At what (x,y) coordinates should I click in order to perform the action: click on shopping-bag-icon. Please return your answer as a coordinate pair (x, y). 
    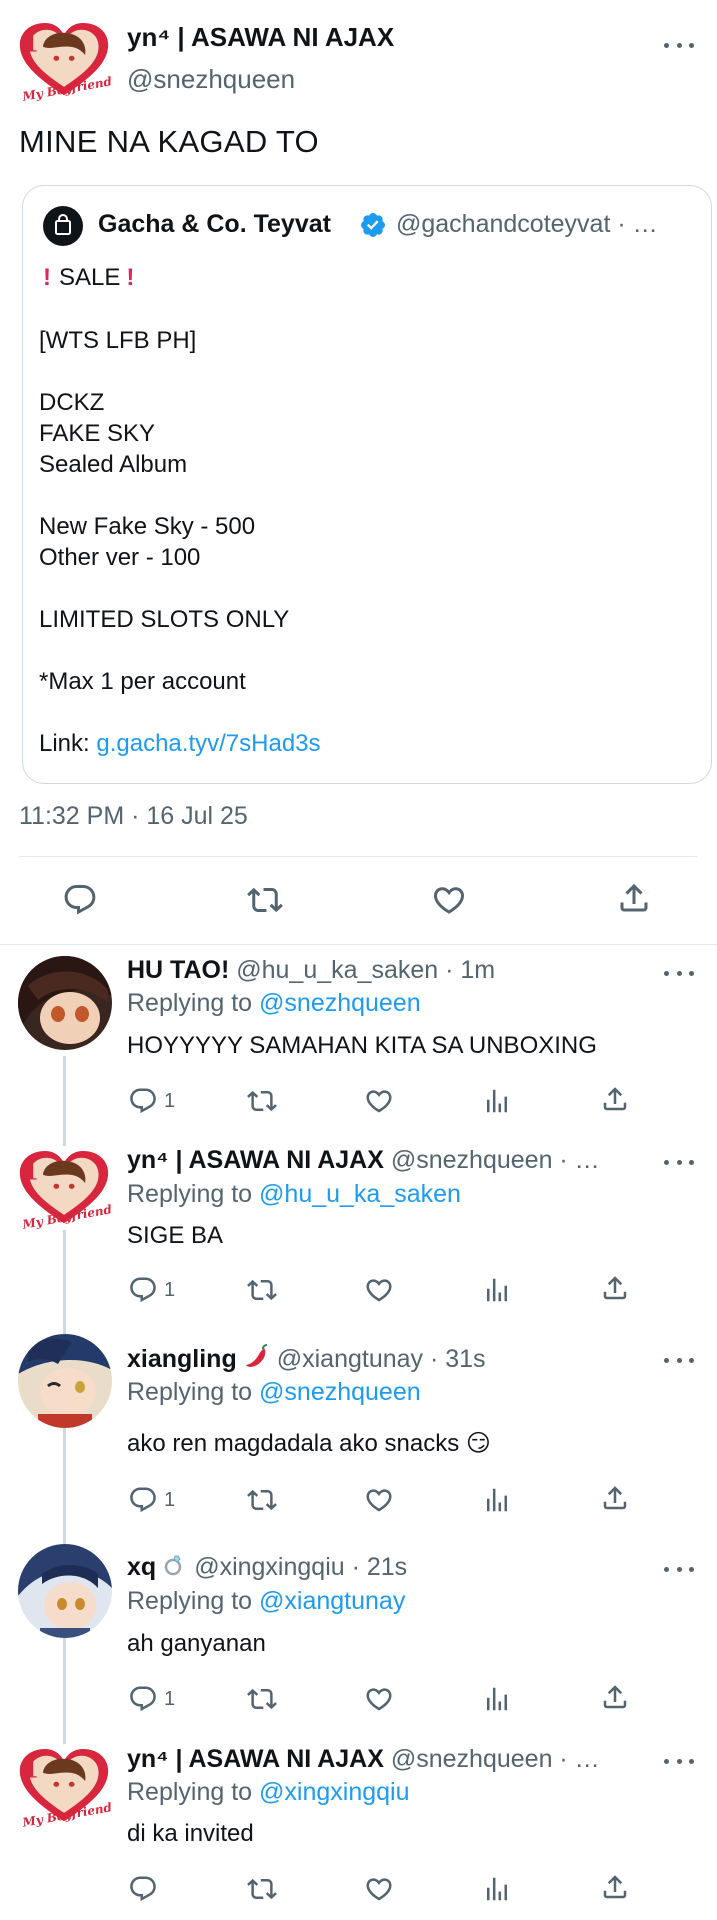
    Looking at the image, I should click on (63, 224).